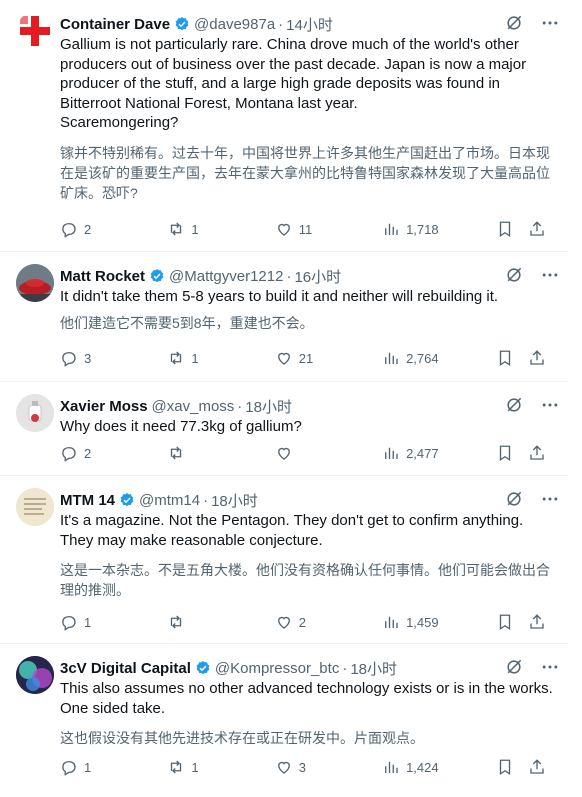 This screenshot has width=582, height=797. I want to click on tweet-translation: 这也假设没有其他先进技术存在或正在研发中。片面观点。, so click(242, 738).